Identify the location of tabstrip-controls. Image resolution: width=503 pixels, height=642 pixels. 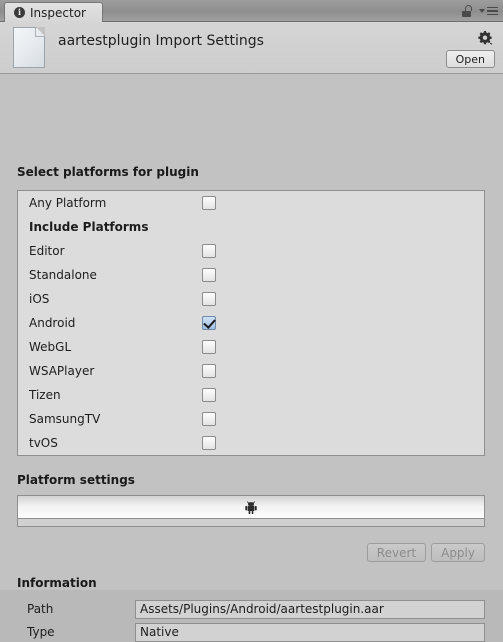
(480, 11).